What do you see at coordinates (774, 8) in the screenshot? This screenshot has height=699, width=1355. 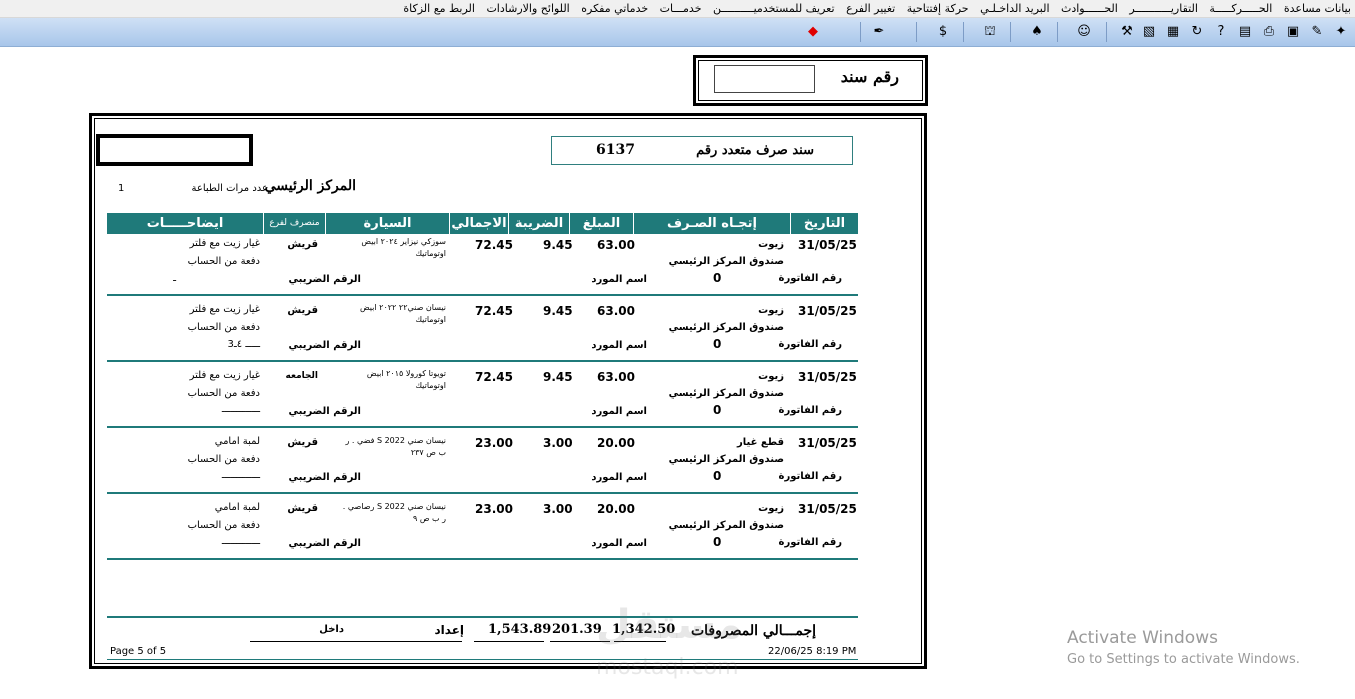 I see `menu-item-users: تعريف للمستخدميــــــــــن` at bounding box center [774, 8].